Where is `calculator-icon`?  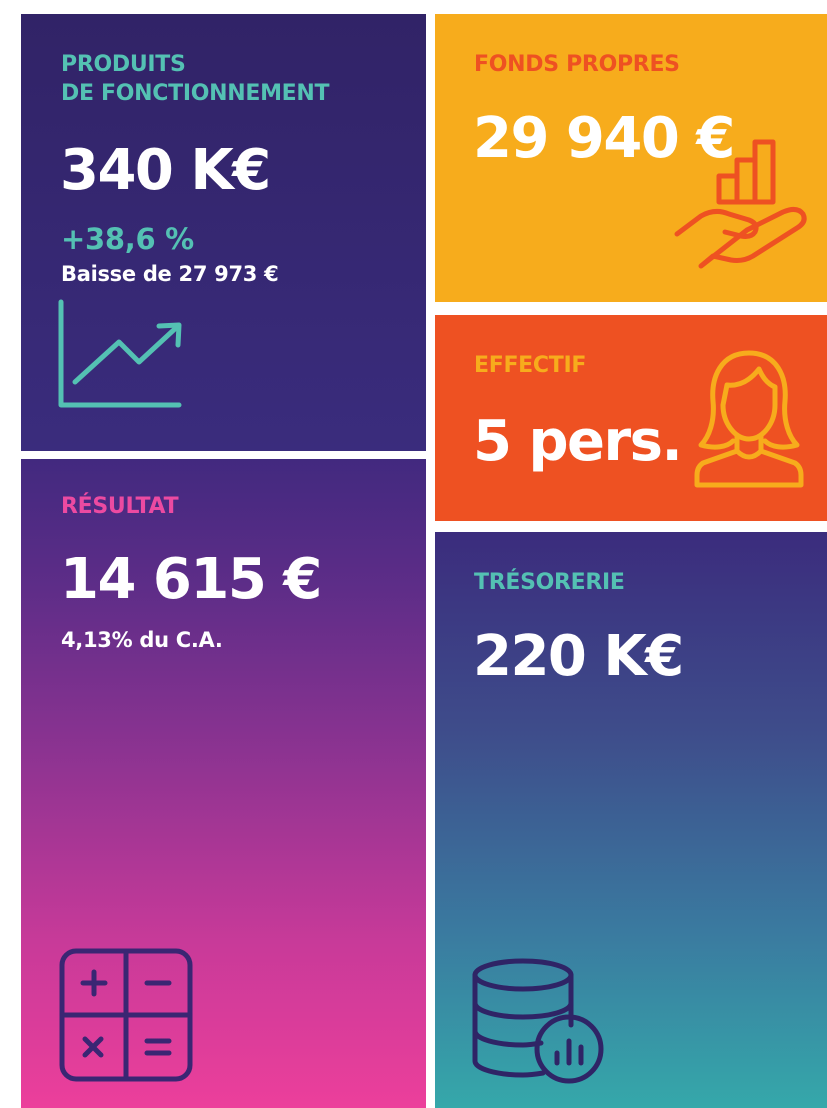
calculator-icon is located at coordinates (126, 1015).